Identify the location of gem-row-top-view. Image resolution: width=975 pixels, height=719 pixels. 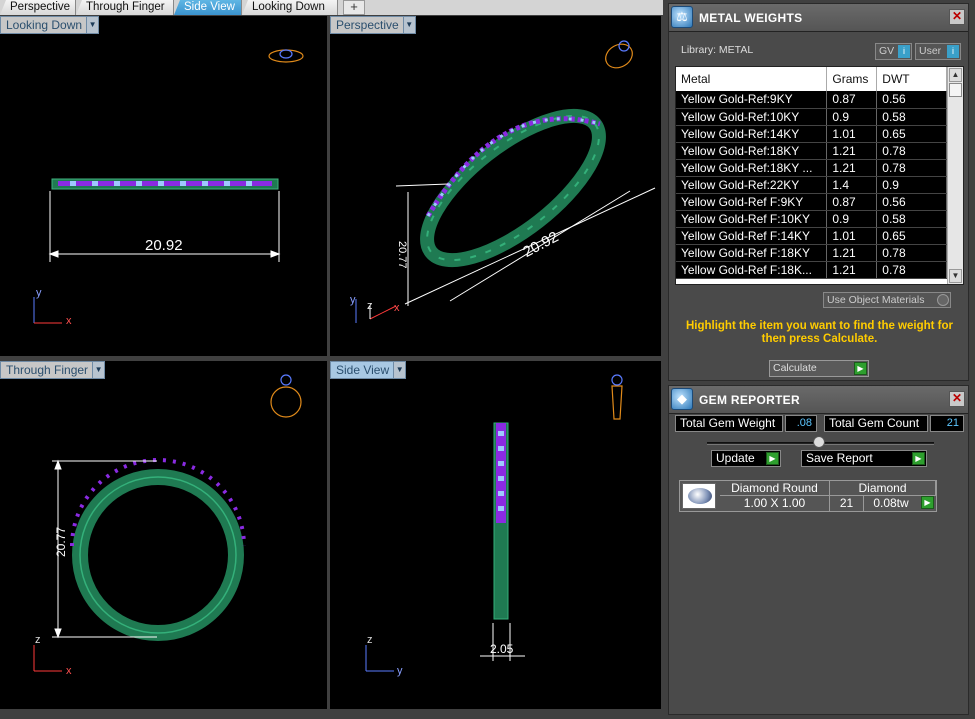
(165, 183).